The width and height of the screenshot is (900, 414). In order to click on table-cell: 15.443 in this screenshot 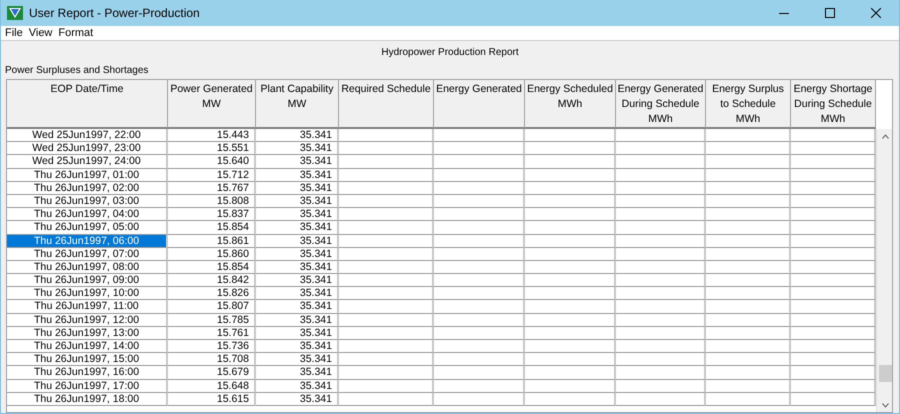, I will do `click(212, 135)`.